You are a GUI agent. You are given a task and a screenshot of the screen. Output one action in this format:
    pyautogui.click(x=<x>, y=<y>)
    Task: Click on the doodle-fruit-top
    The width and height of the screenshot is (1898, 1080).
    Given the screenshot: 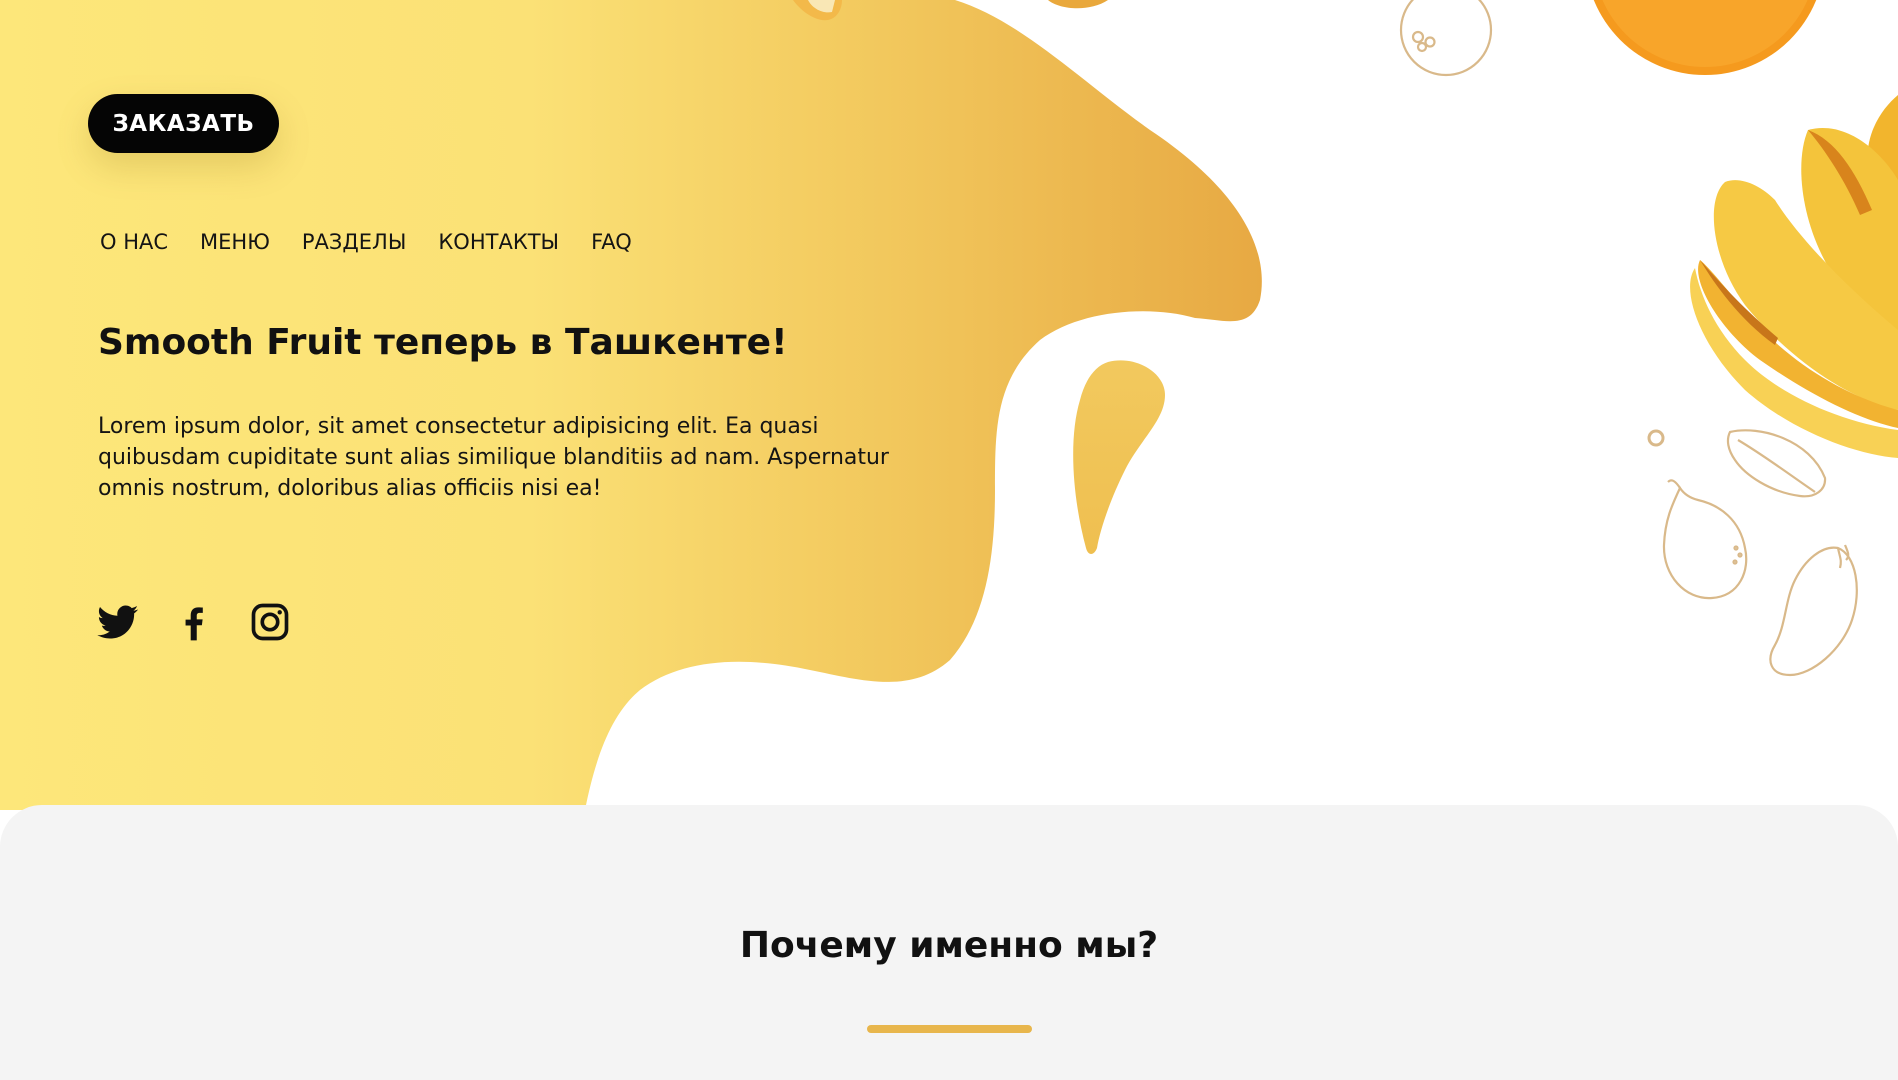 What is the action you would take?
    pyautogui.click(x=1446, y=38)
    